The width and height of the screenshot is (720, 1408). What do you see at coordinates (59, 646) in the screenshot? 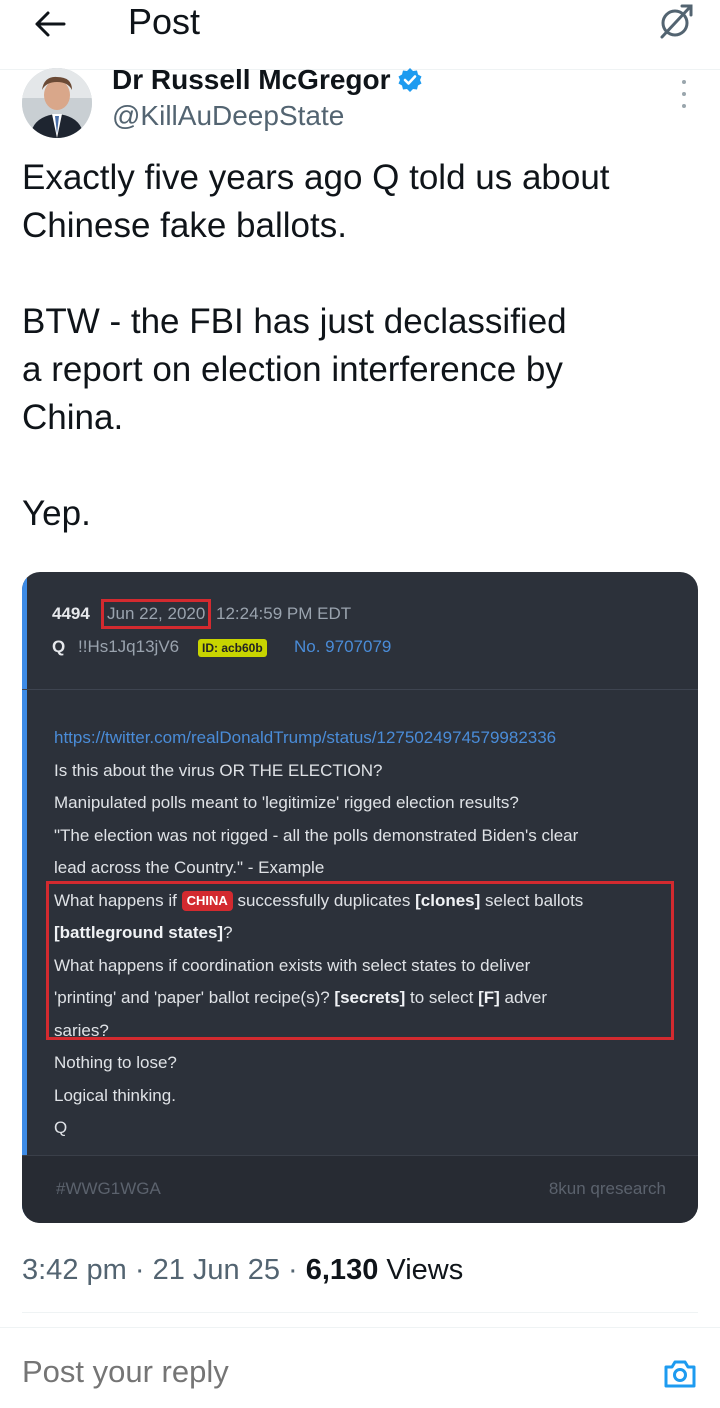
I see `embedded-author-name: Q` at bounding box center [59, 646].